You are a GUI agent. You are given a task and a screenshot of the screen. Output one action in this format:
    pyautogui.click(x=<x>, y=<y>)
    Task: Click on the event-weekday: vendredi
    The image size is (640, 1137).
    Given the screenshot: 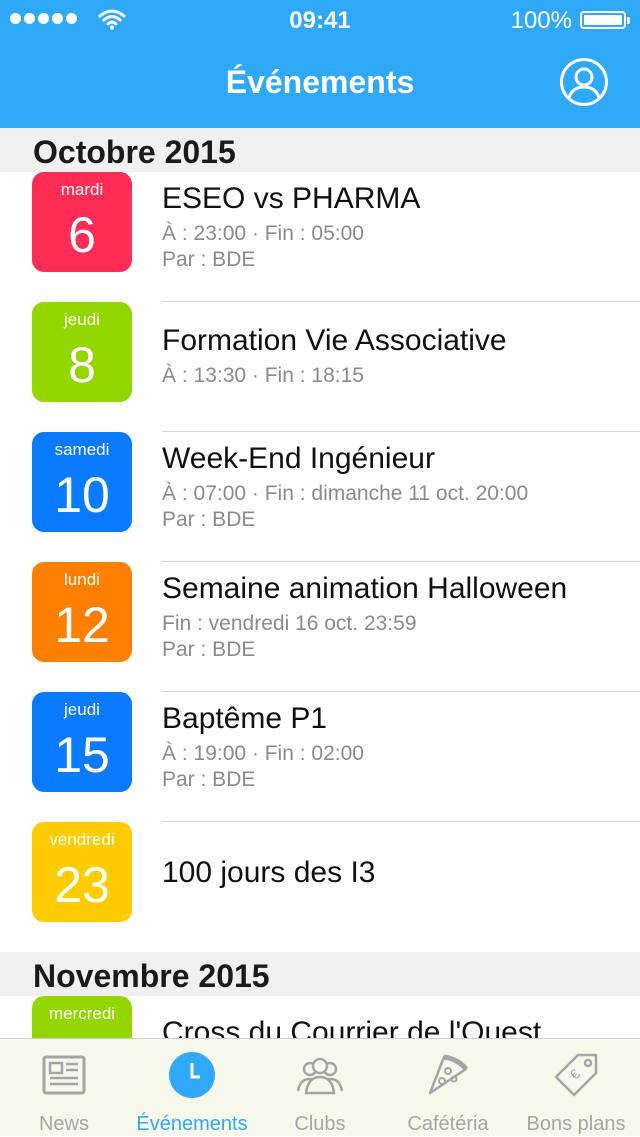 What is the action you would take?
    pyautogui.click(x=82, y=839)
    